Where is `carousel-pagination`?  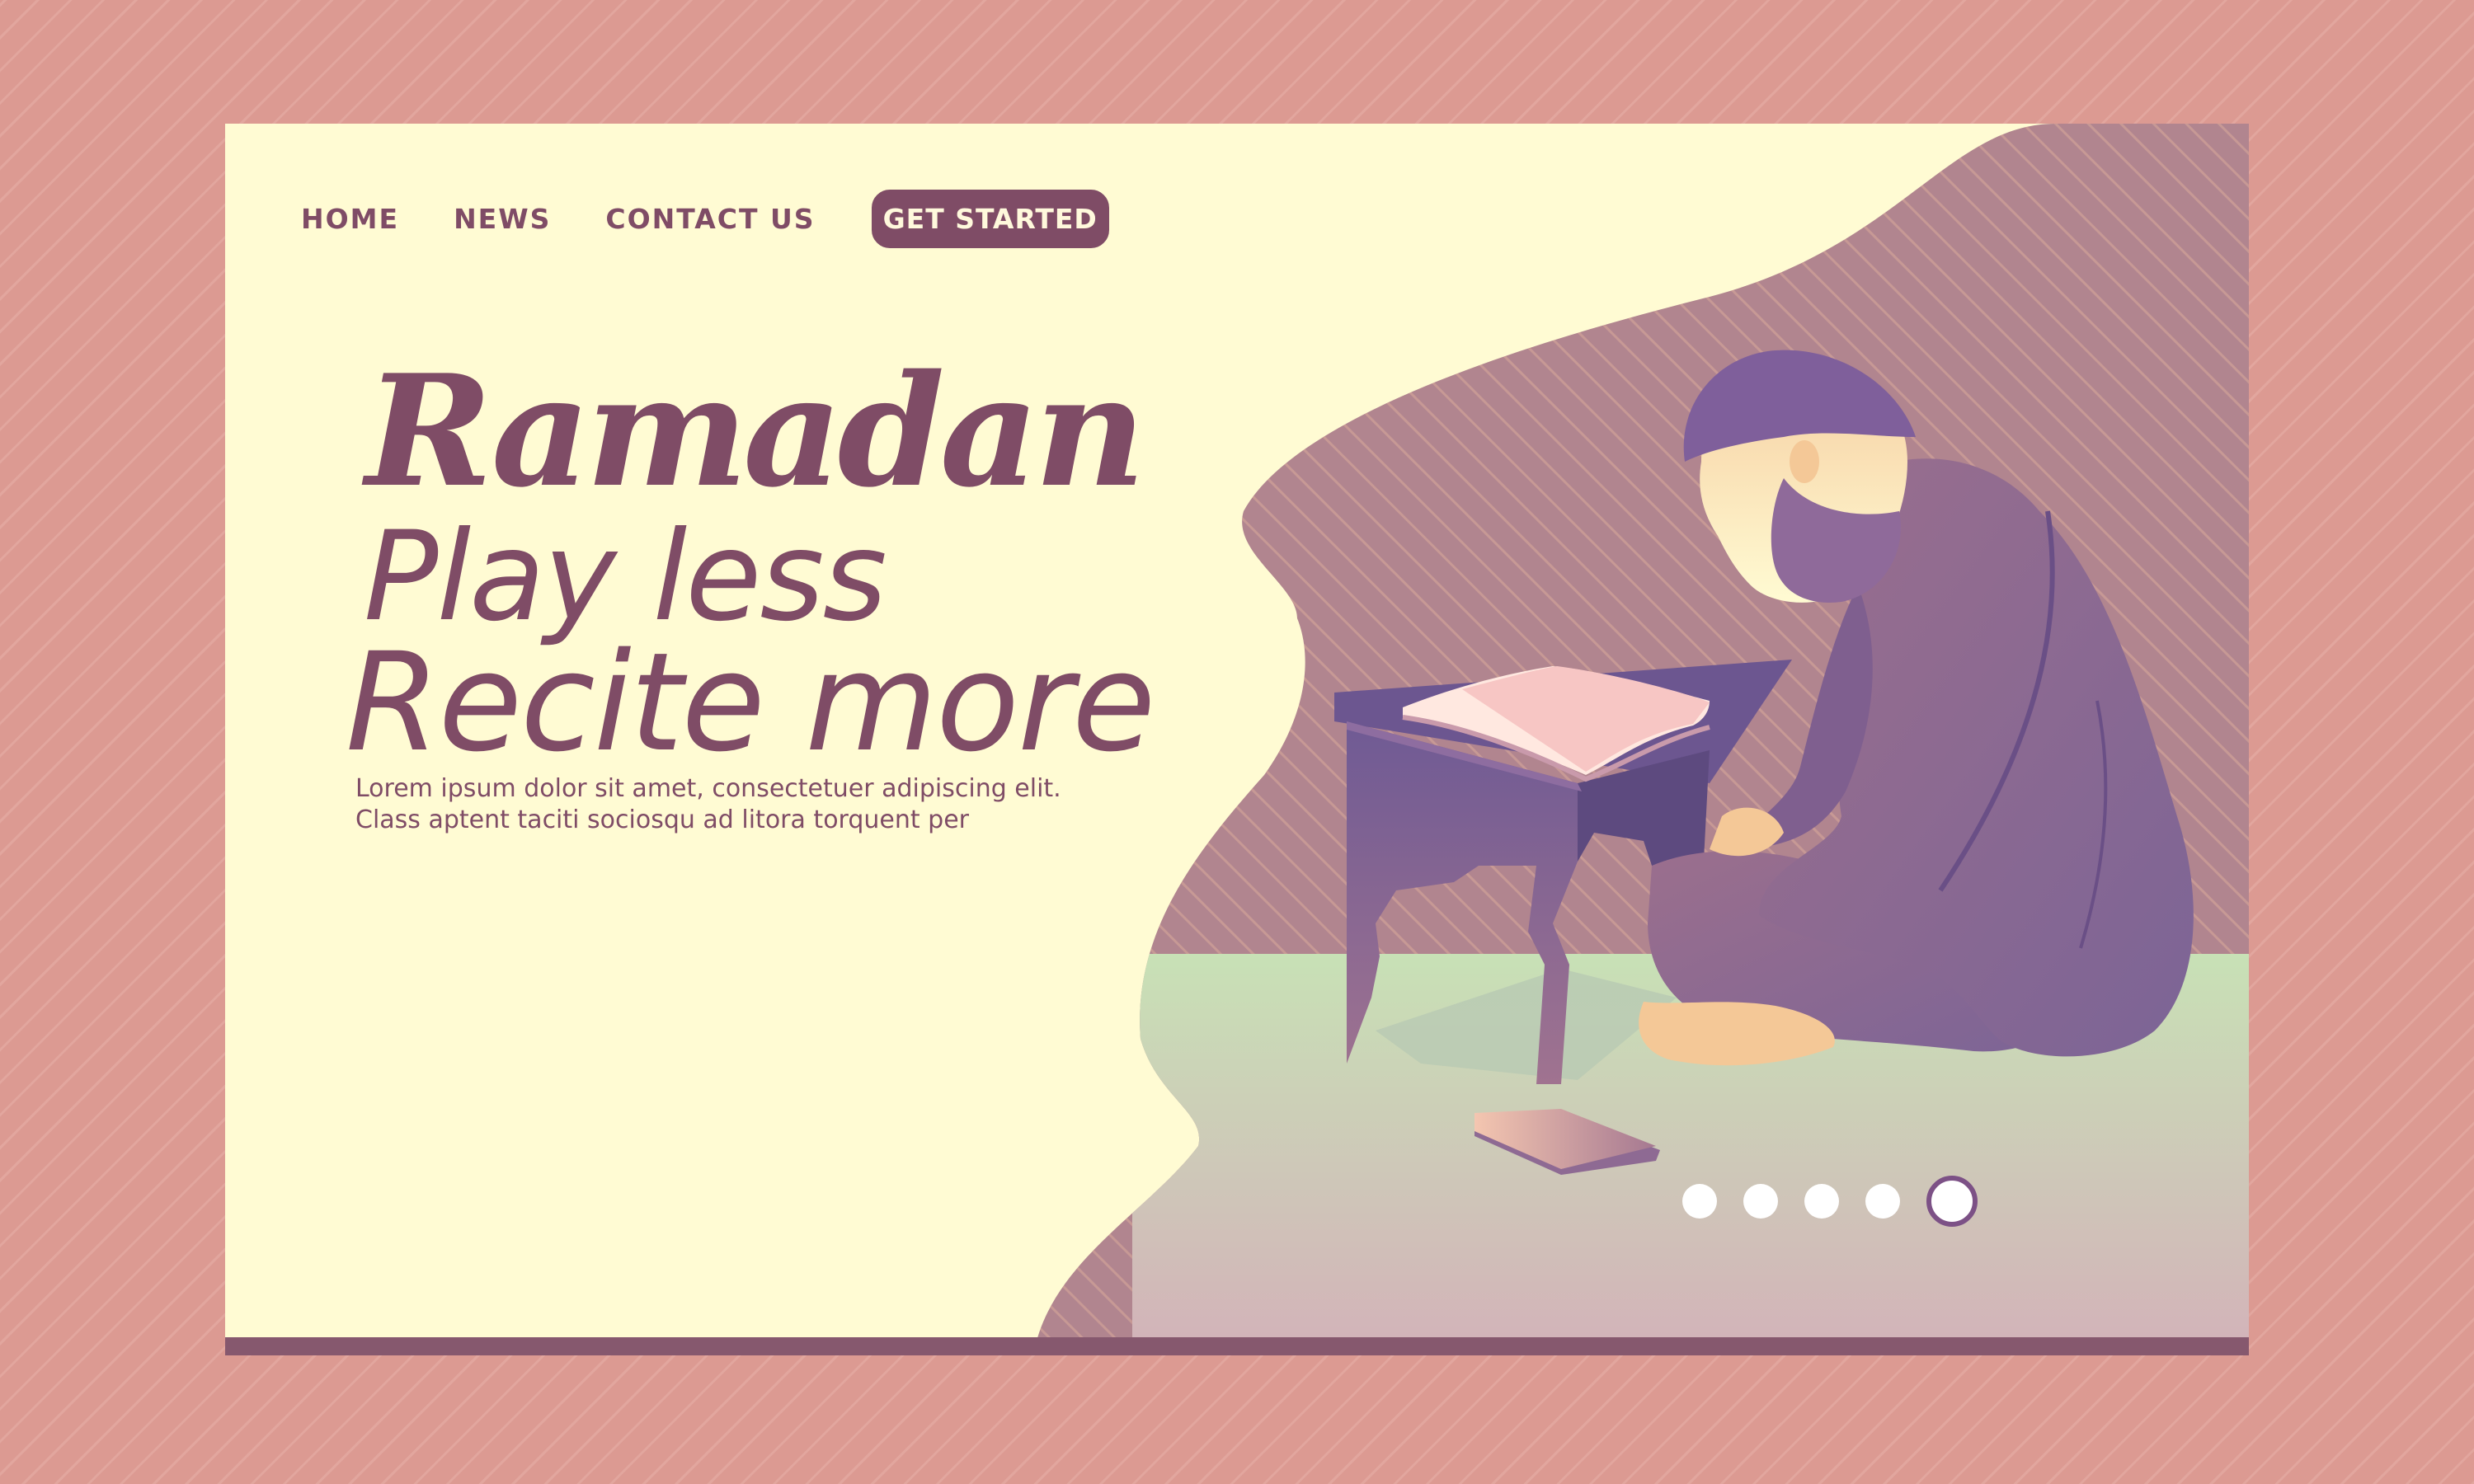 carousel-pagination is located at coordinates (1830, 1201).